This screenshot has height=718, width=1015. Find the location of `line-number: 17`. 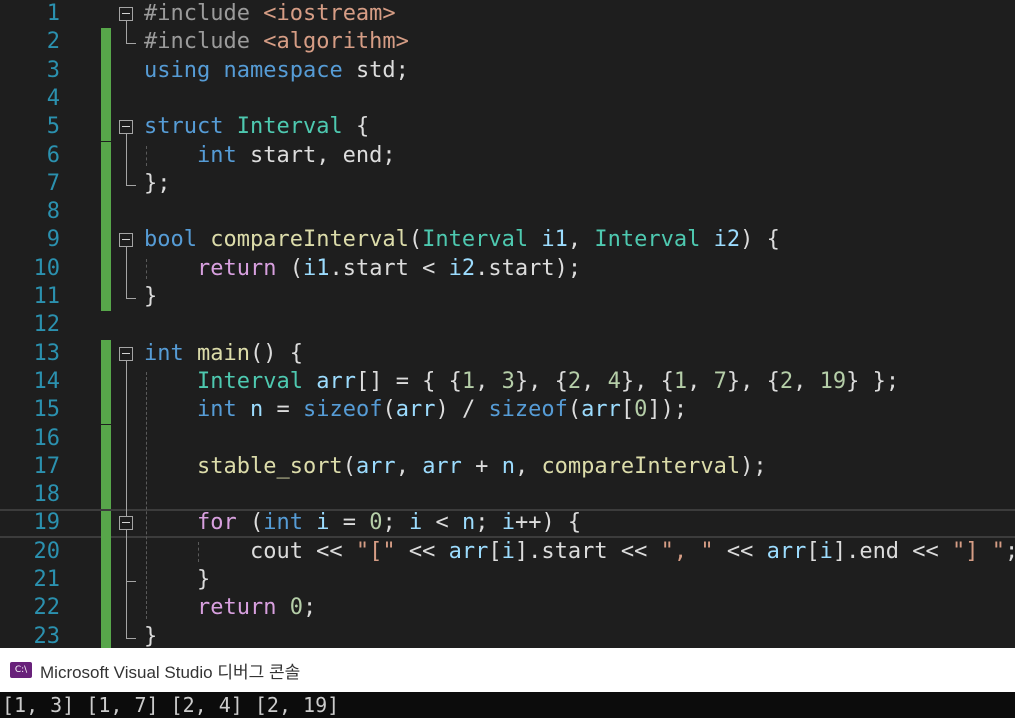

line-number: 17 is located at coordinates (47, 466).